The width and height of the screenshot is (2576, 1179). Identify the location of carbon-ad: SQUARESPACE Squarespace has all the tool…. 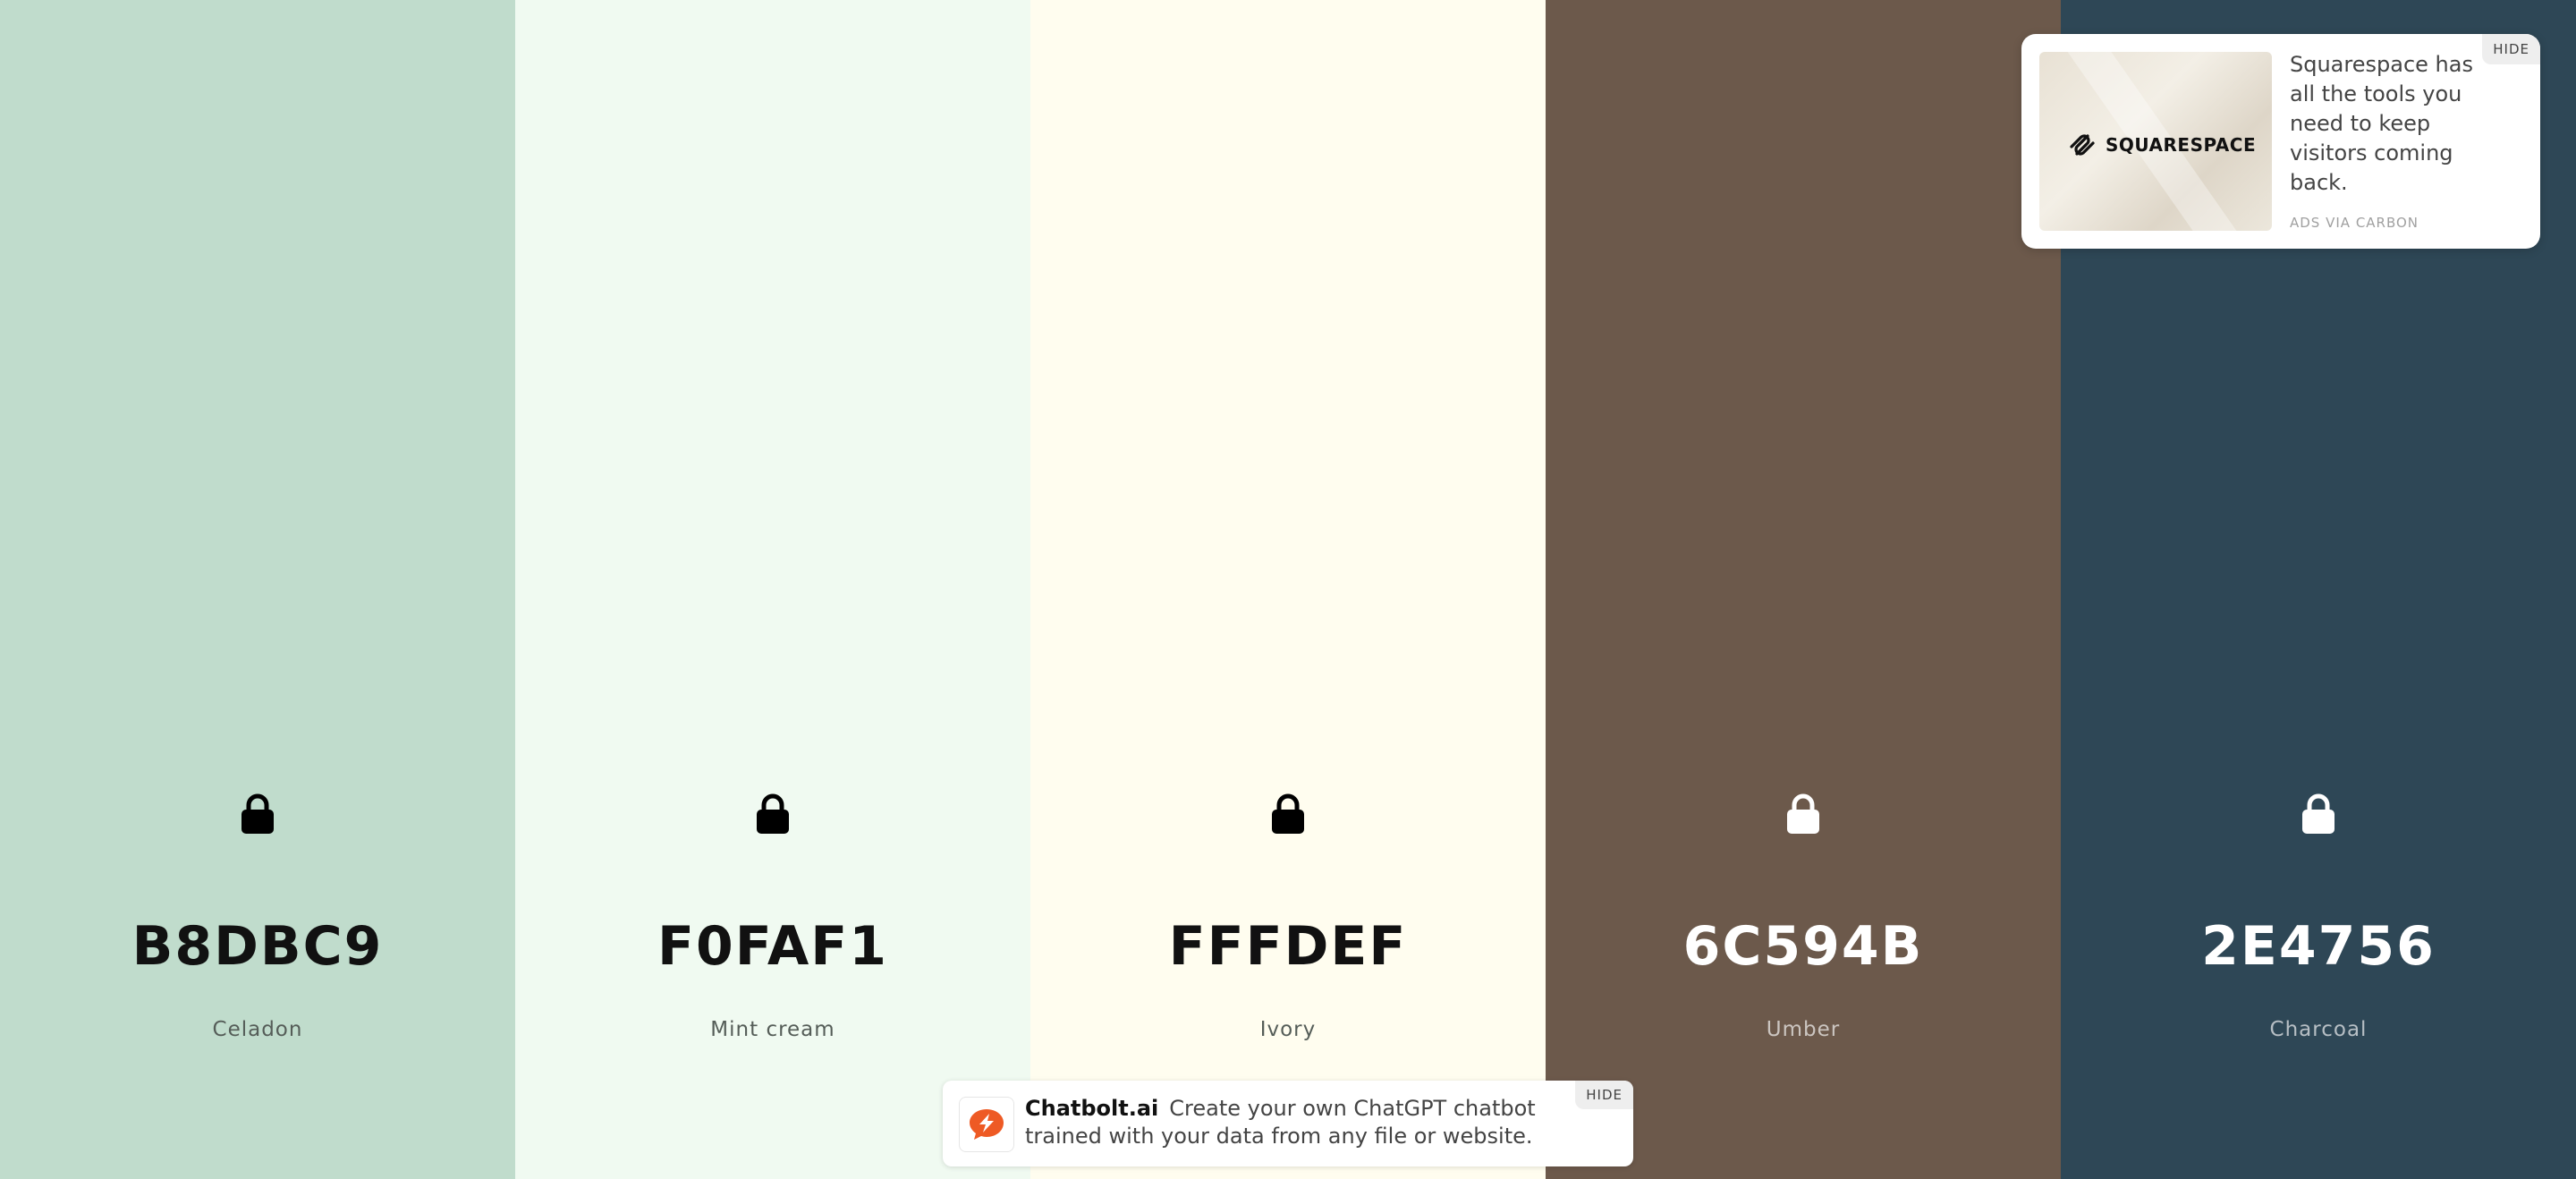
(2280, 141).